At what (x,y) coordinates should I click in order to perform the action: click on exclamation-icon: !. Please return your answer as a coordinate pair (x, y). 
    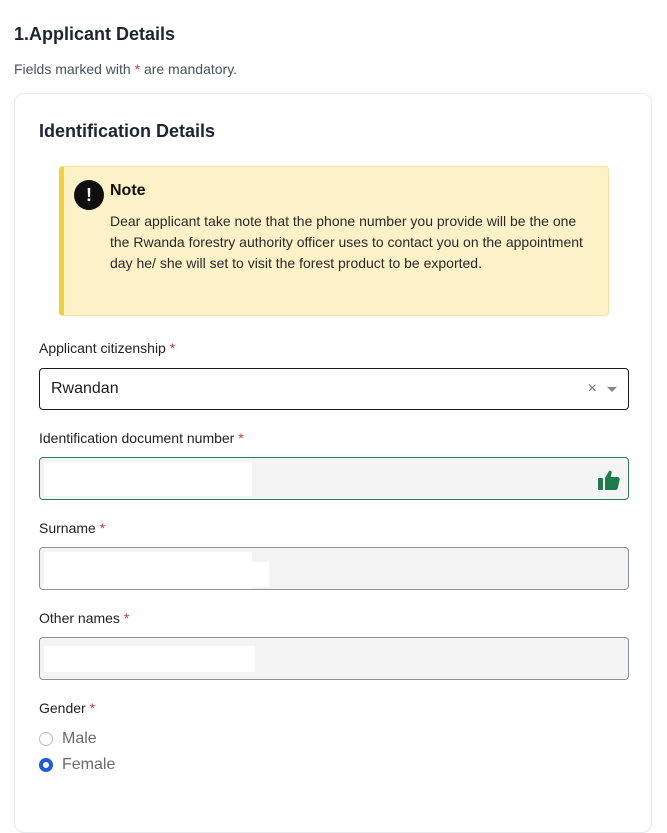
    Looking at the image, I should click on (89, 195).